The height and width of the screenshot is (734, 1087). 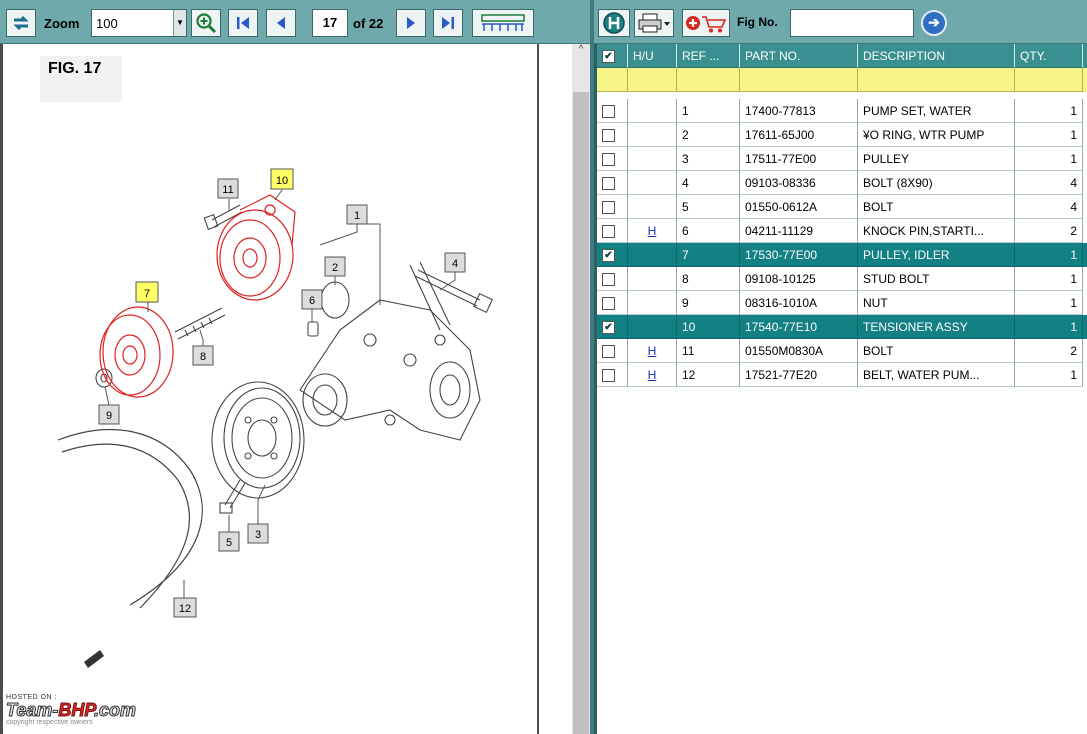 I want to click on cell-ref: 9, so click(x=708, y=303).